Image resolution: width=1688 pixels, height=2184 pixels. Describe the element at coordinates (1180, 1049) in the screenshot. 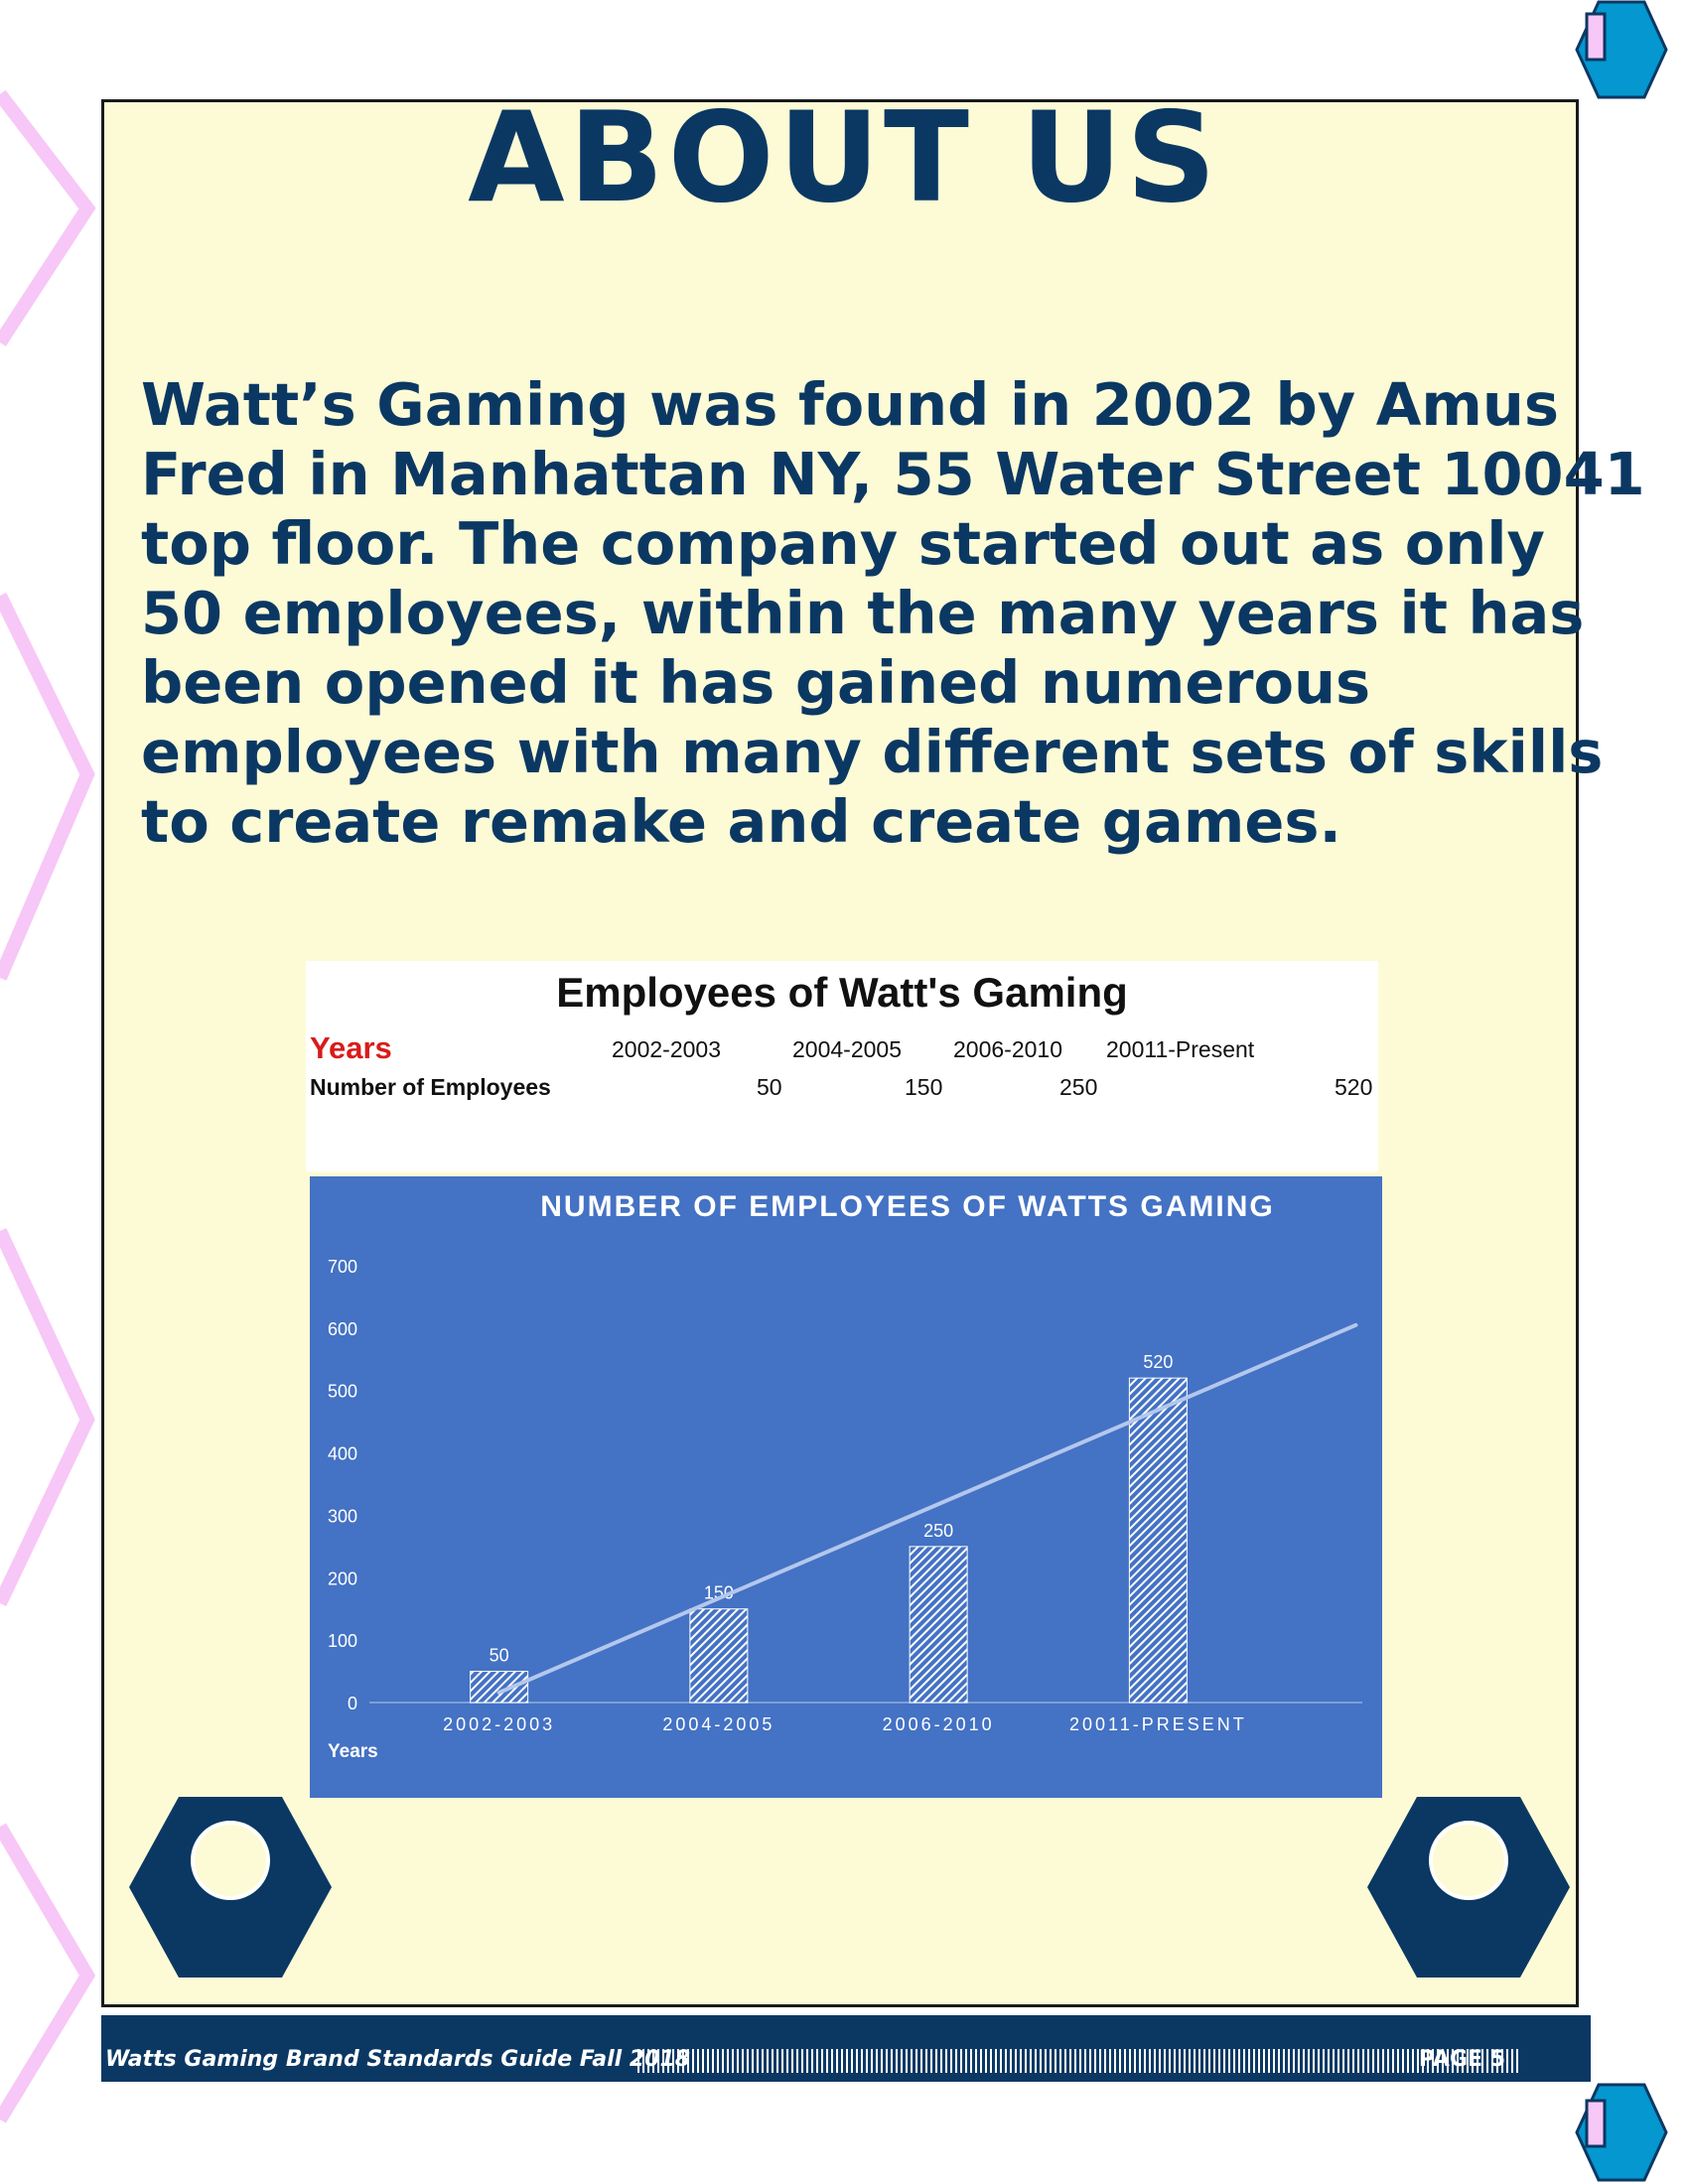

I see `table-cell-year: 20011-Present` at that location.